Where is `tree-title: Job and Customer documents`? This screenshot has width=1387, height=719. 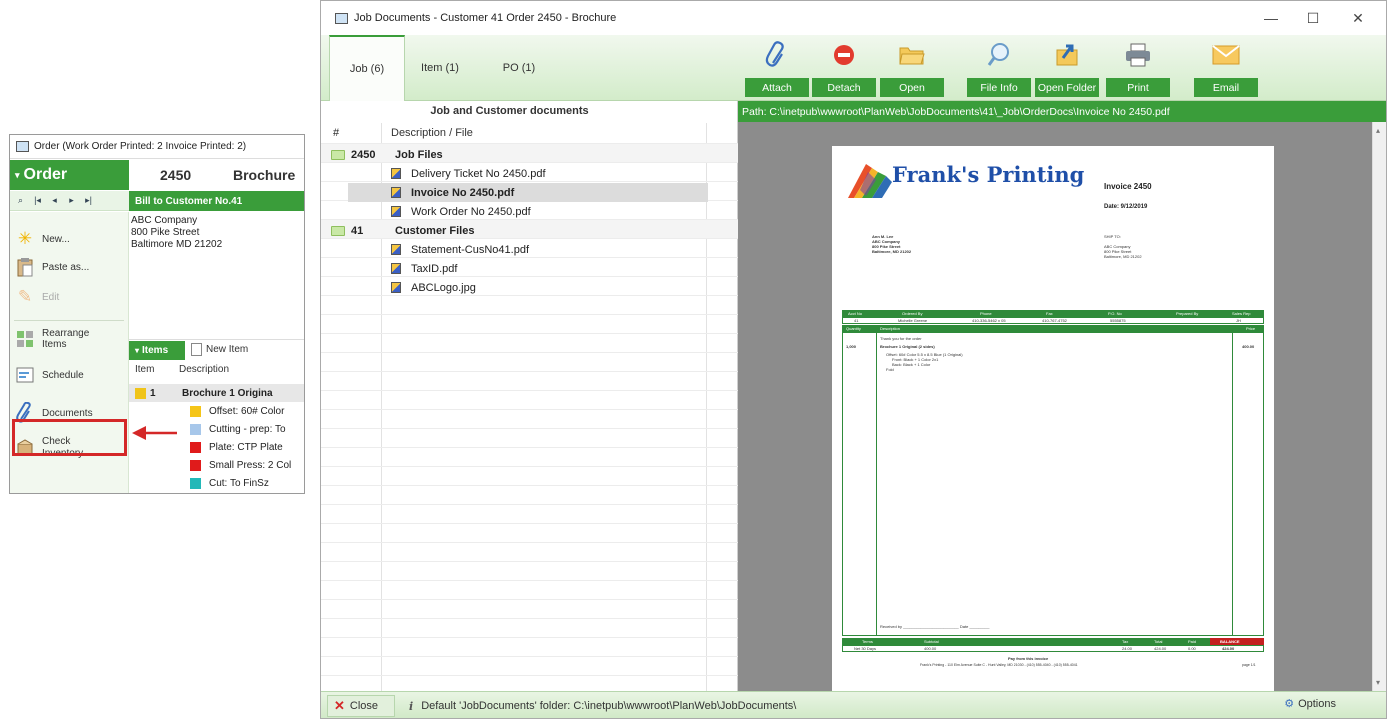
tree-title: Job and Customer documents is located at coordinates (509, 111).